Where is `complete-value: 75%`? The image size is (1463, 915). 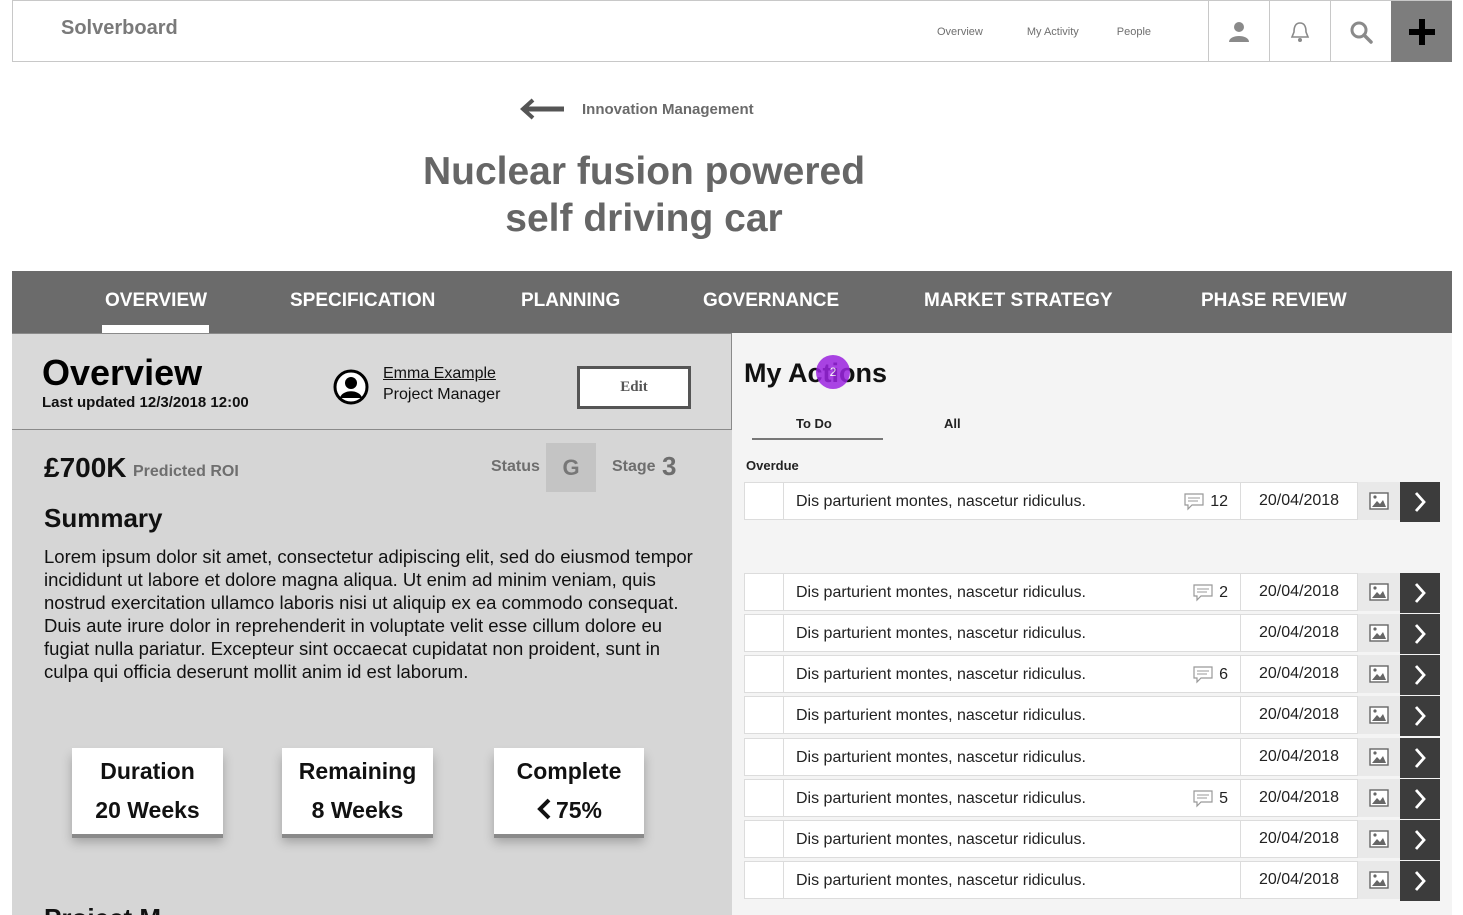
complete-value: 75% is located at coordinates (579, 810).